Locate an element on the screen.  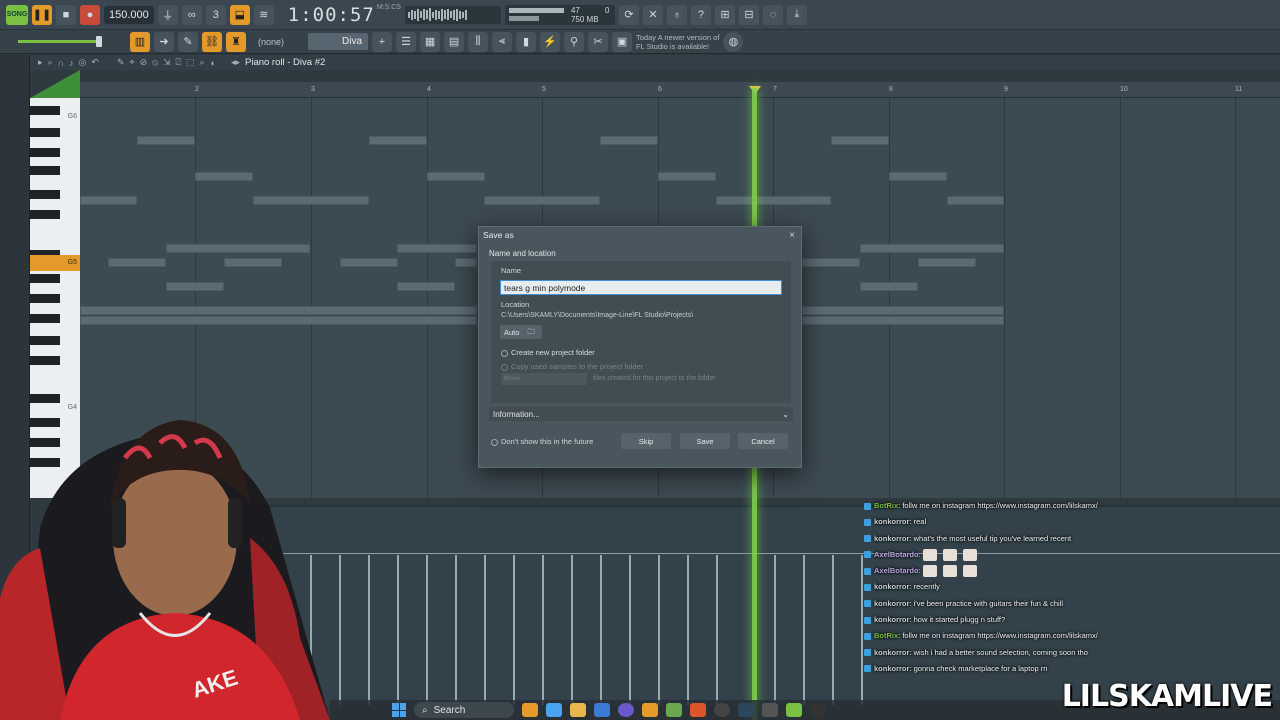
project-name-input: tears g min polymode is located at coordinates (641, 287).